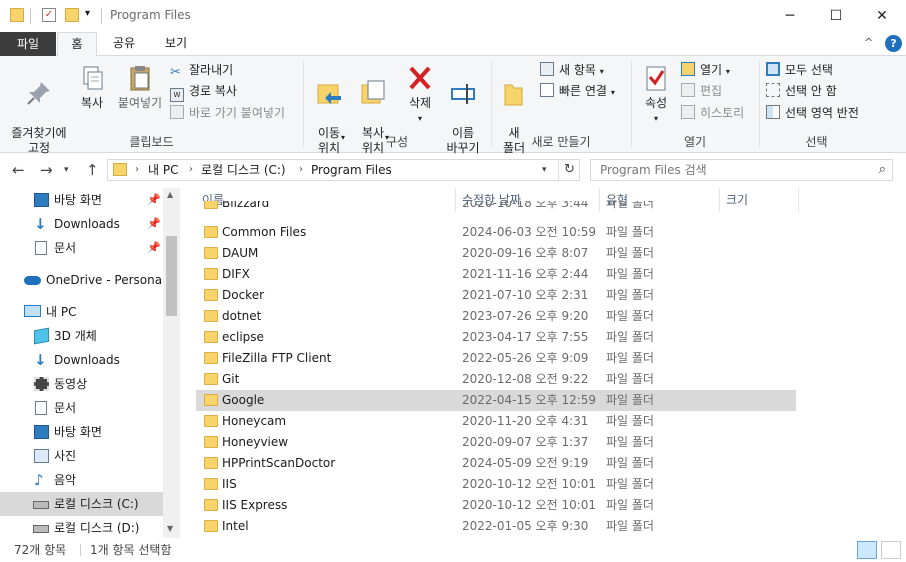 The image size is (906, 562). Describe the element at coordinates (81, 336) in the screenshot. I see `nav-item-3d-objects: 3D 개체` at that location.